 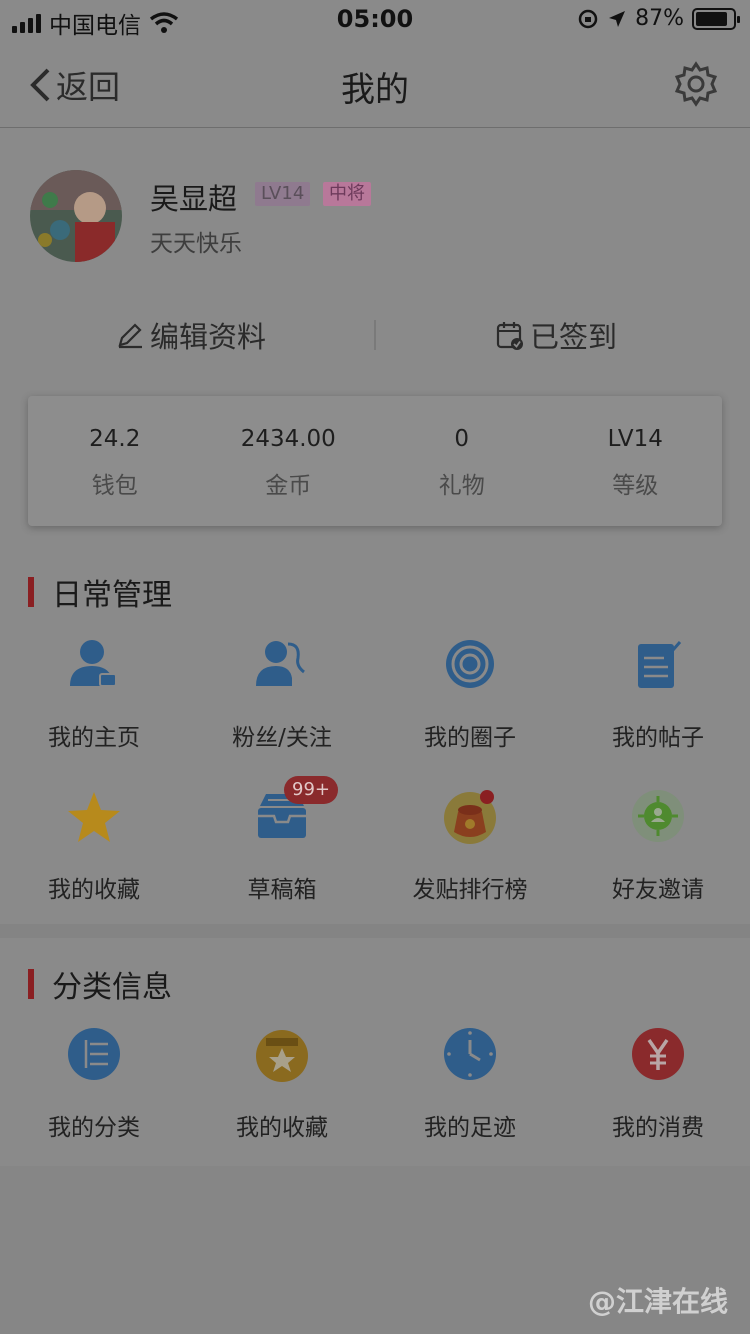 What do you see at coordinates (658, 738) in the screenshot?
I see `grid-item-label: 我的帖子` at bounding box center [658, 738].